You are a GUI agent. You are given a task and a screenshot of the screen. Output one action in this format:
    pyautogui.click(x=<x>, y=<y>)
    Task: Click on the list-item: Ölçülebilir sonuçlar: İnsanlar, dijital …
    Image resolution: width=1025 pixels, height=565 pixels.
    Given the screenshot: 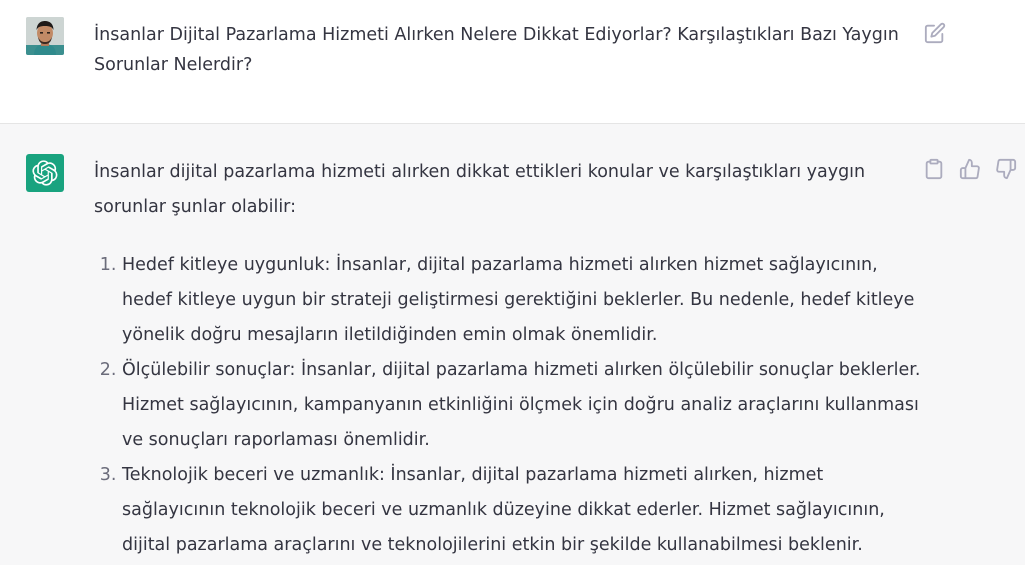 What is the action you would take?
    pyautogui.click(x=523, y=405)
    